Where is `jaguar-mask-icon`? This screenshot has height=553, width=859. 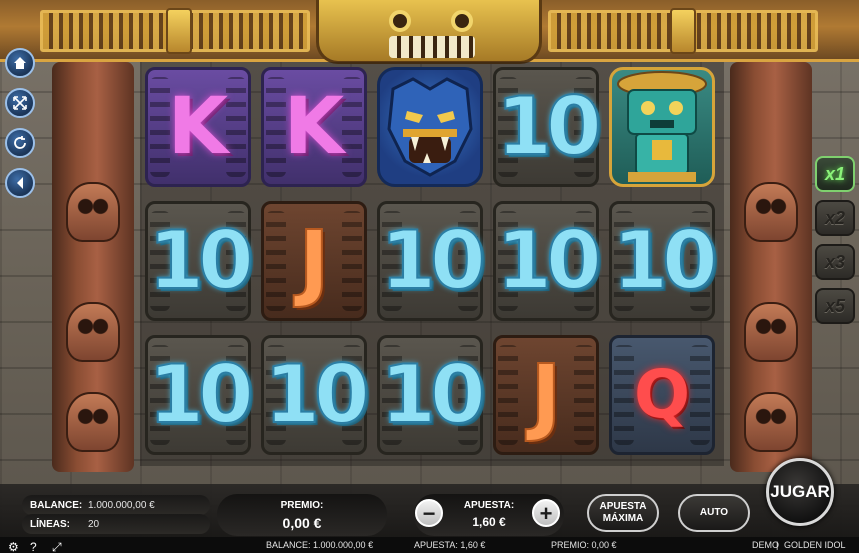 jaguar-mask-icon is located at coordinates (430, 127).